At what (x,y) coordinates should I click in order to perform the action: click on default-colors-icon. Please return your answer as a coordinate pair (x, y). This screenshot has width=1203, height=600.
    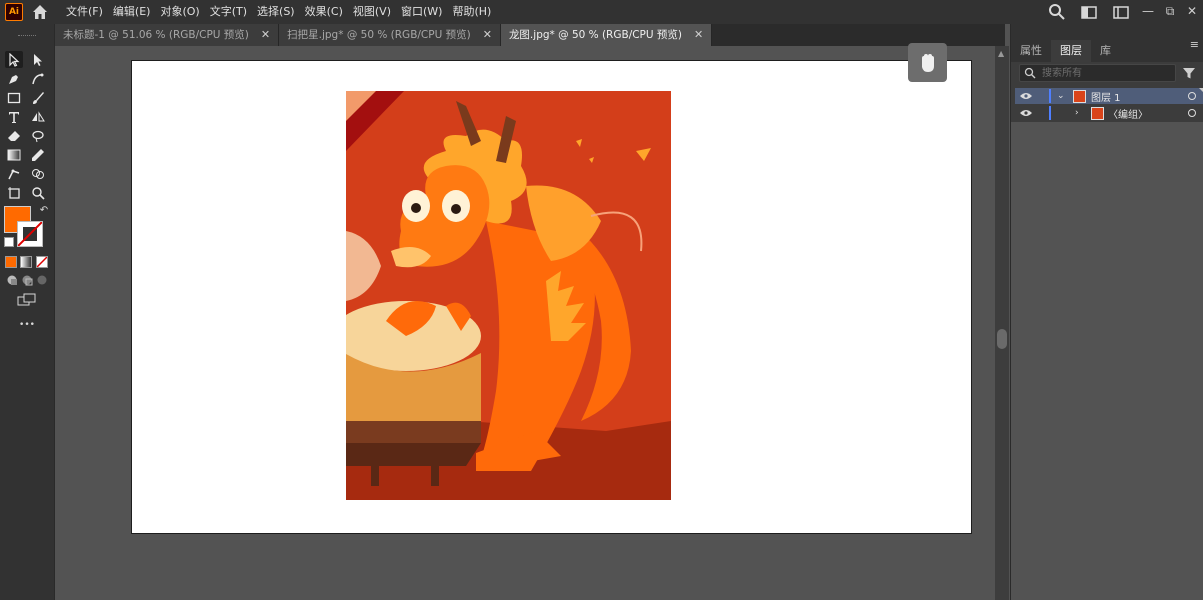
    Looking at the image, I should click on (9, 242).